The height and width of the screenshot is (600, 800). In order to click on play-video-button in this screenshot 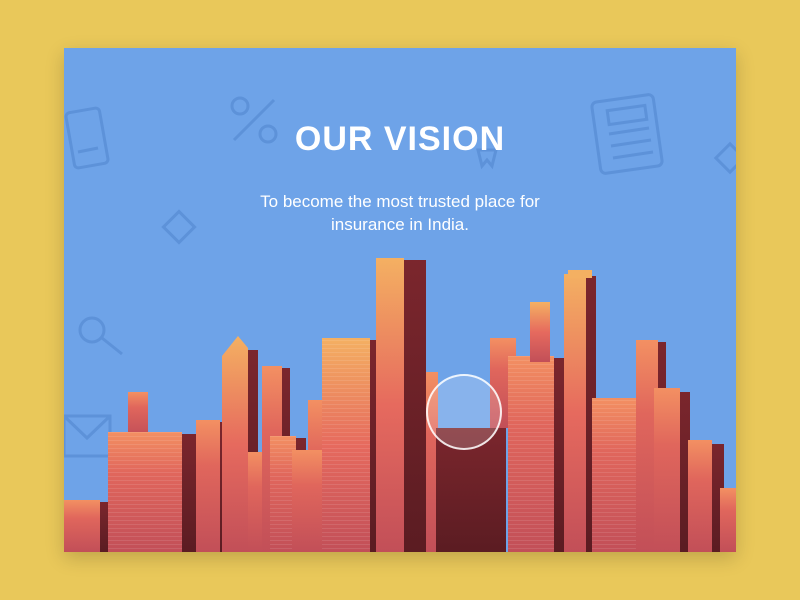, I will do `click(464, 412)`.